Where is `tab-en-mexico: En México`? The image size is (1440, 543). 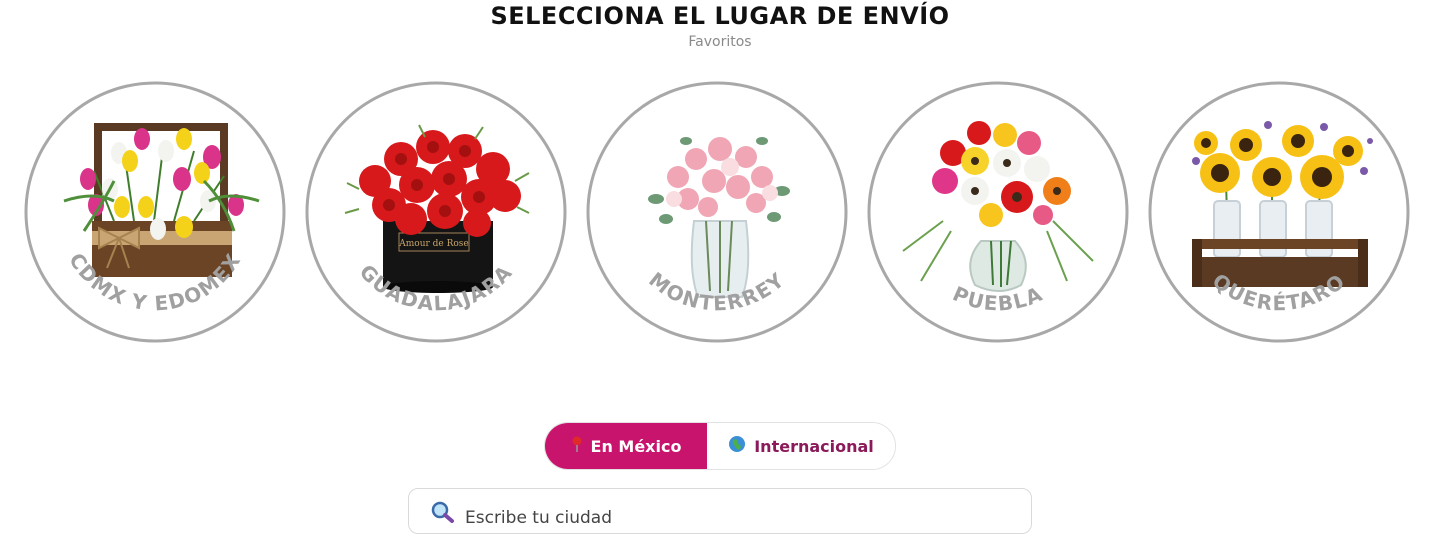
tab-en-mexico: En México is located at coordinates (626, 446).